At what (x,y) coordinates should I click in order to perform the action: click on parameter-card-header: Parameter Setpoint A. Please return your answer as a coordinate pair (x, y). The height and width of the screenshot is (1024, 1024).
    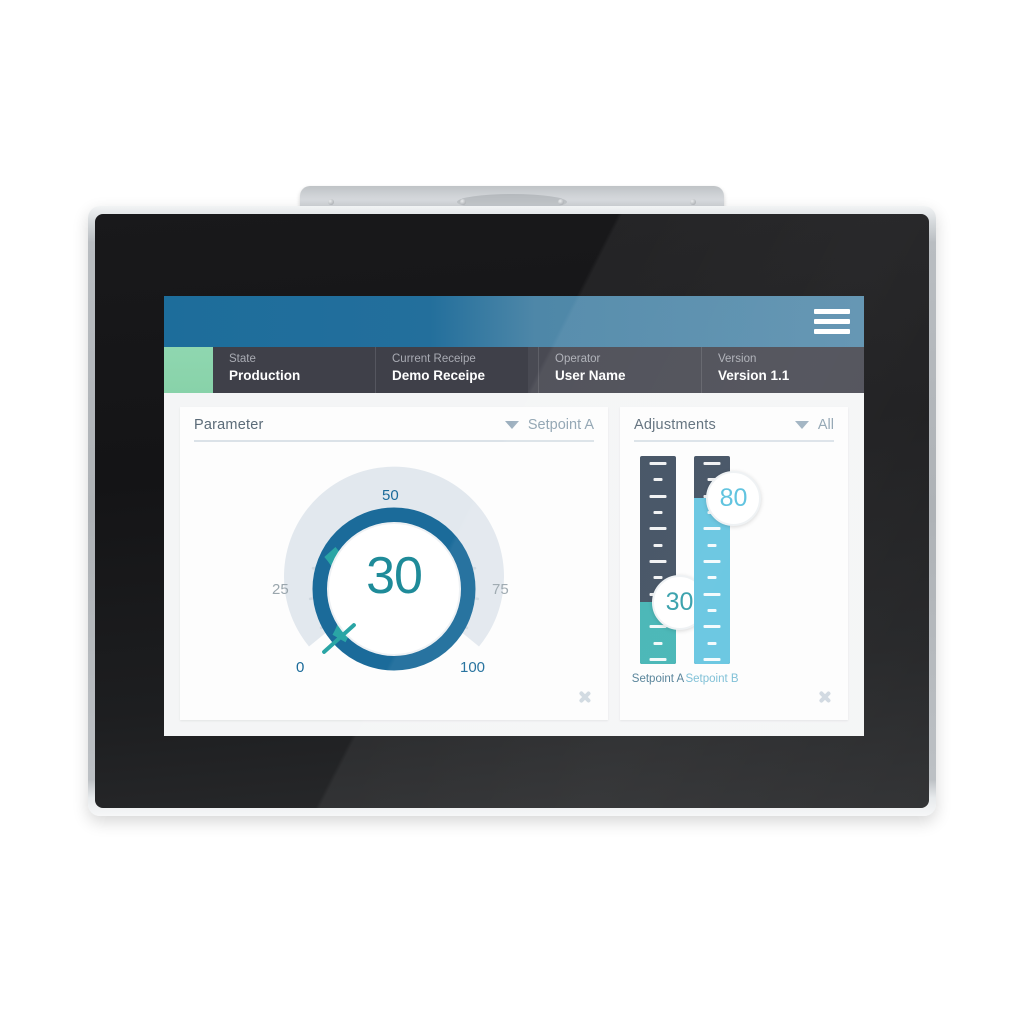
    Looking at the image, I should click on (394, 429).